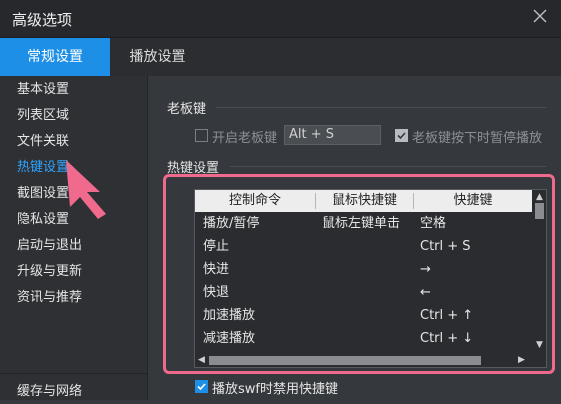  I want to click on table-row: 播放/暂停 鼠标左键单击 空格, so click(363, 223).